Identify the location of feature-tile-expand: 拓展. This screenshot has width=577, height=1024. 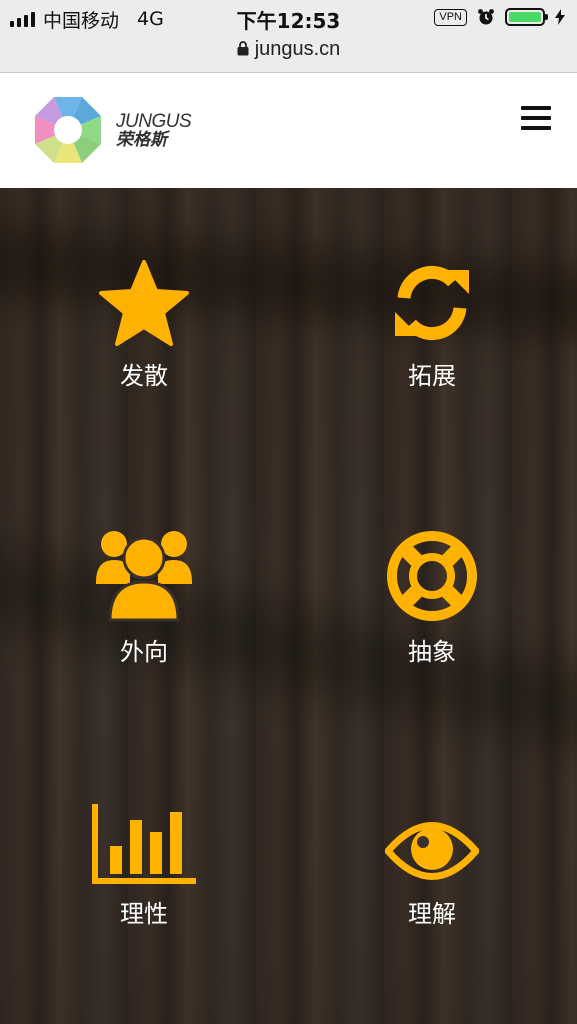
(432, 325).